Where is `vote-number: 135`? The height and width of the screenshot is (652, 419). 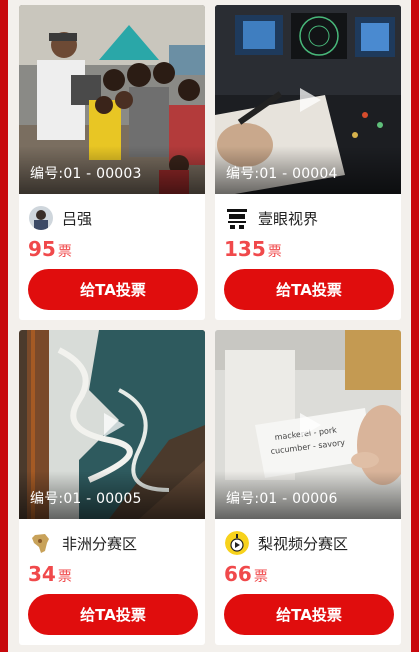 vote-number: 135 is located at coordinates (245, 249).